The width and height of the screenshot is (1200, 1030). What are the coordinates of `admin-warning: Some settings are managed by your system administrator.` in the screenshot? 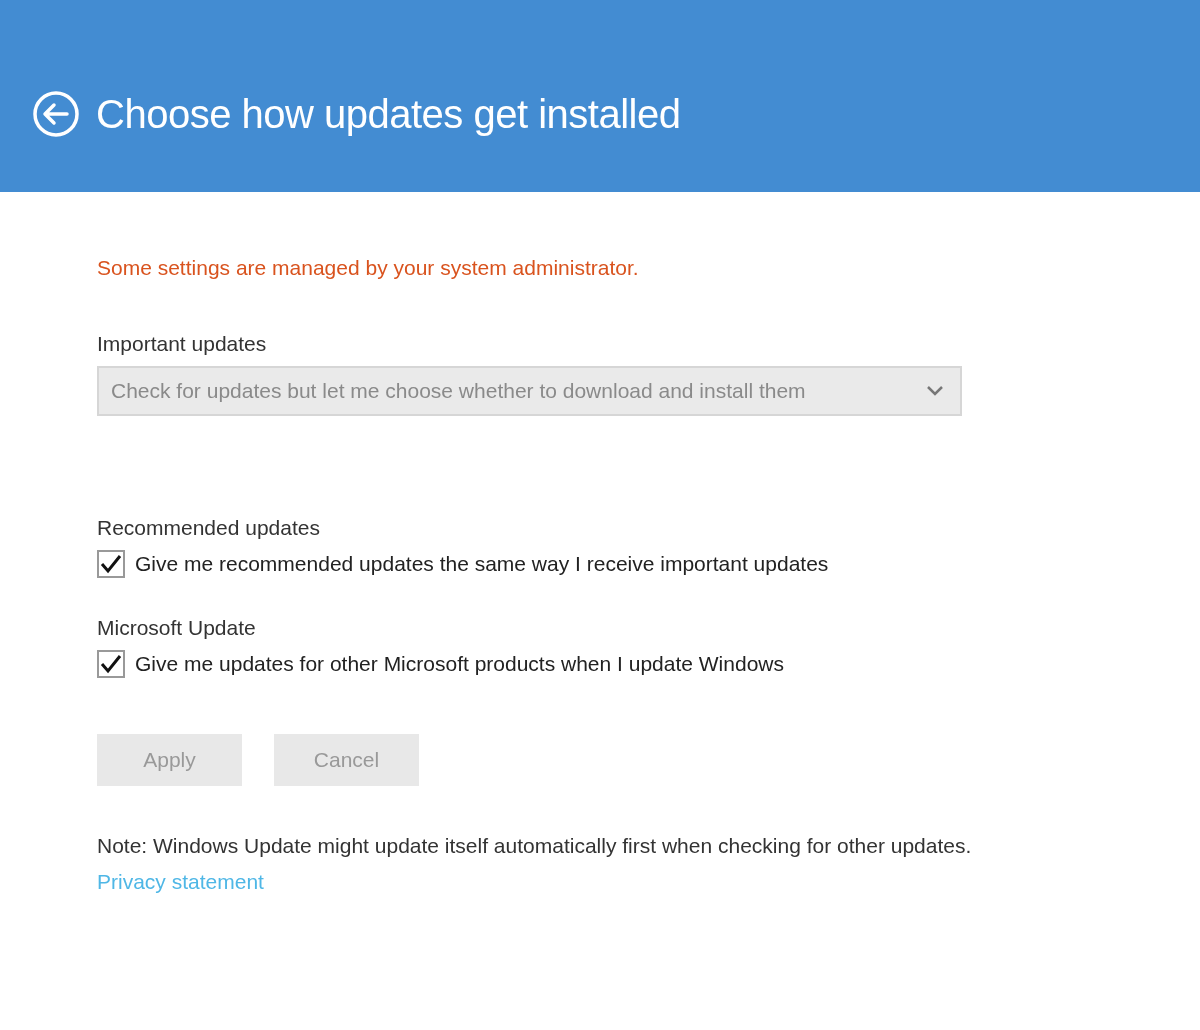 It's located at (368, 268).